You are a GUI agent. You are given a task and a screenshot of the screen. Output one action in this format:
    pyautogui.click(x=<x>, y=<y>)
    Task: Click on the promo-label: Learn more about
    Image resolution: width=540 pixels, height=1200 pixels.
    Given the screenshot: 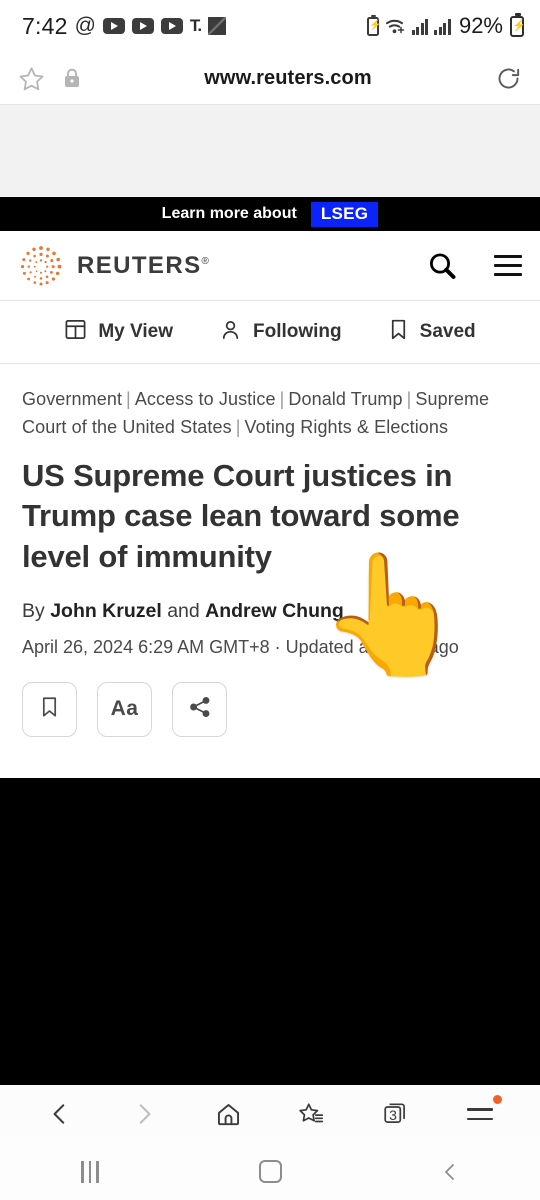 What is the action you would take?
    pyautogui.click(x=229, y=213)
    